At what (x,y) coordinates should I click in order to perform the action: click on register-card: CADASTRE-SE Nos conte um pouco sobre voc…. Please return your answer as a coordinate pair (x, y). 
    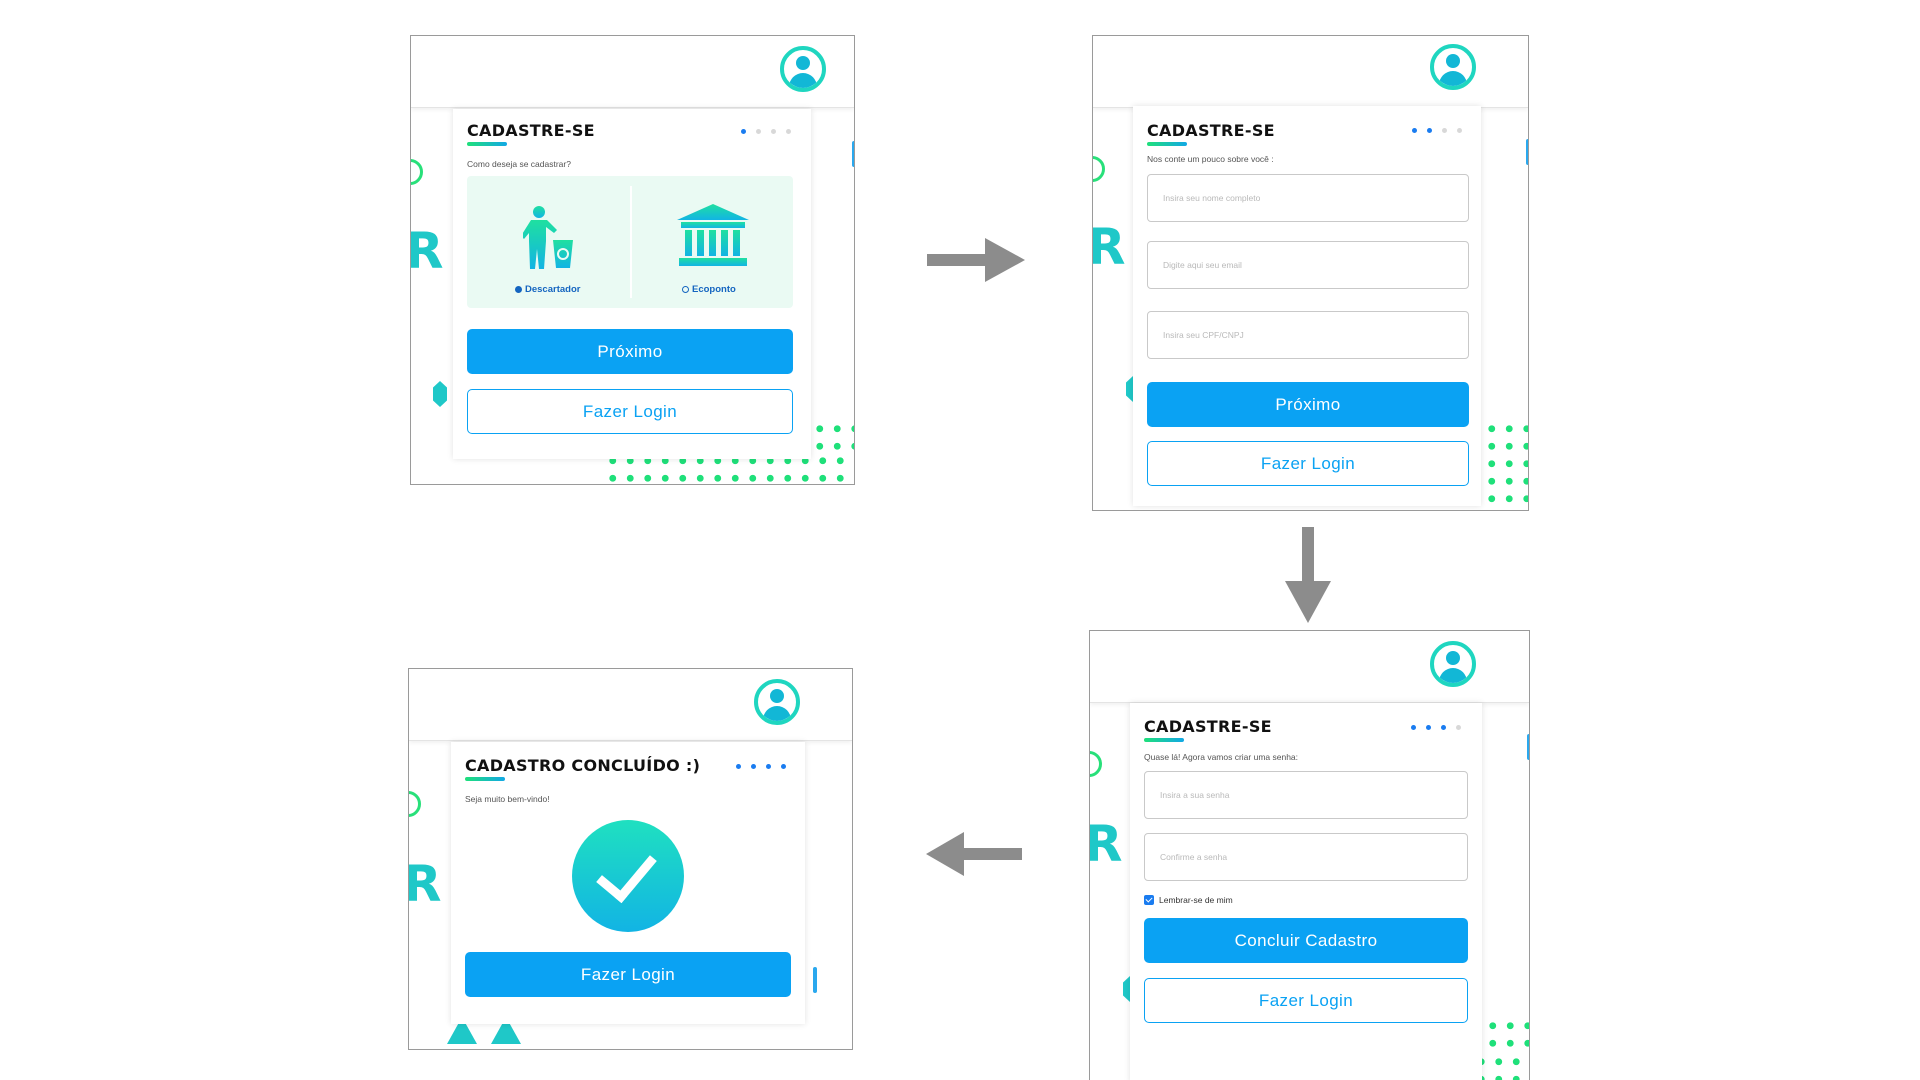
    Looking at the image, I should click on (1307, 306).